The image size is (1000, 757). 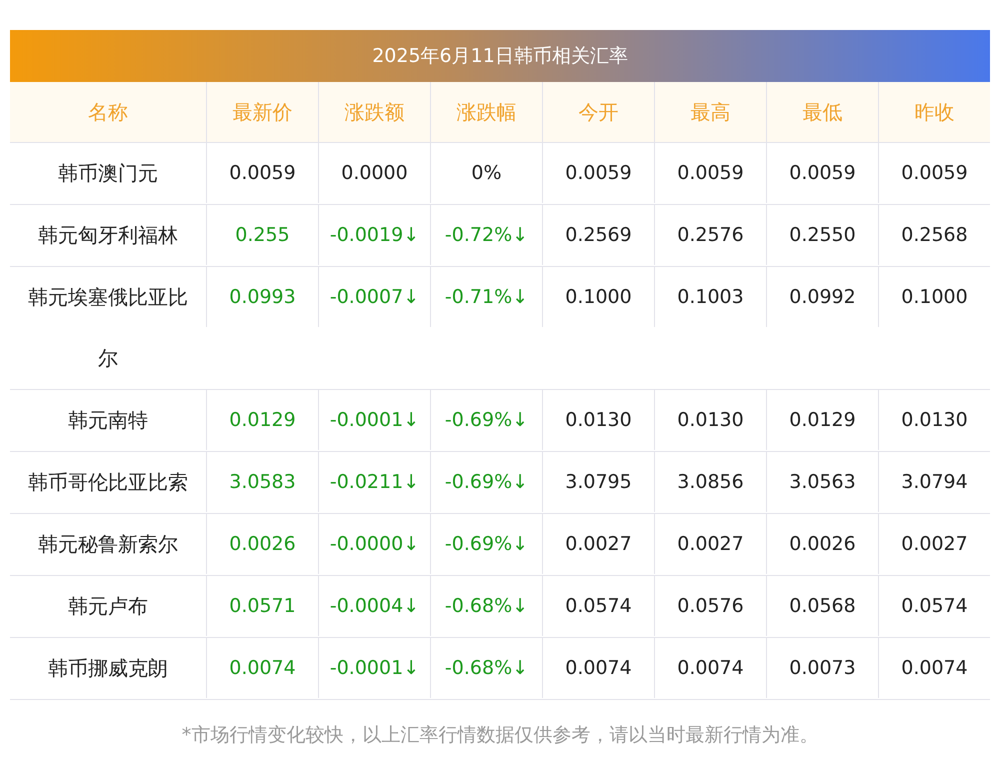 I want to click on open-cell: 0.0074, so click(x=598, y=668).